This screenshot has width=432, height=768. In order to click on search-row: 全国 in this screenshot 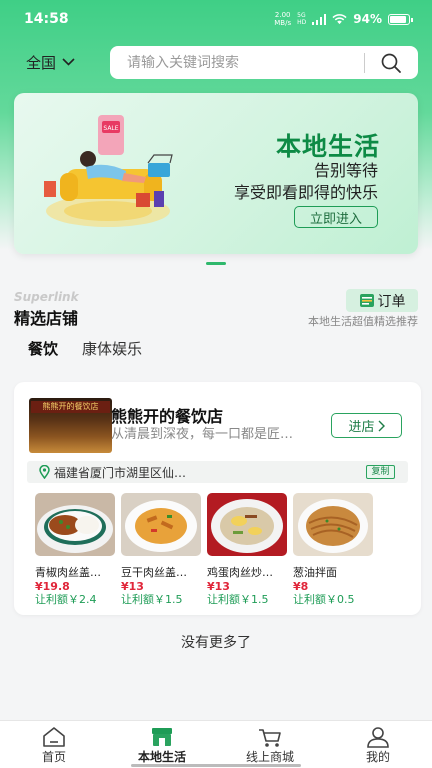, I will do `click(216, 62)`.